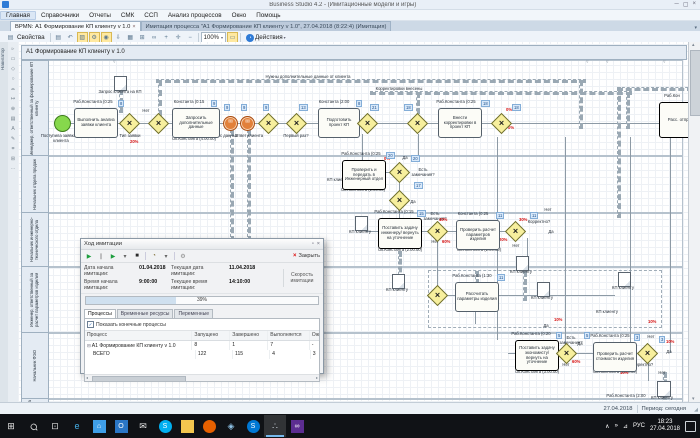 This screenshot has width=700, height=438. What do you see at coordinates (239, 15) in the screenshot?
I see `menu-item: Окно` at bounding box center [239, 15].